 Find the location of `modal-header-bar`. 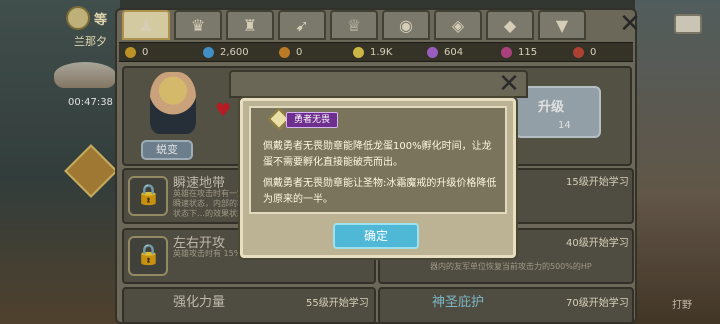

modal-header-bar is located at coordinates (378, 84).